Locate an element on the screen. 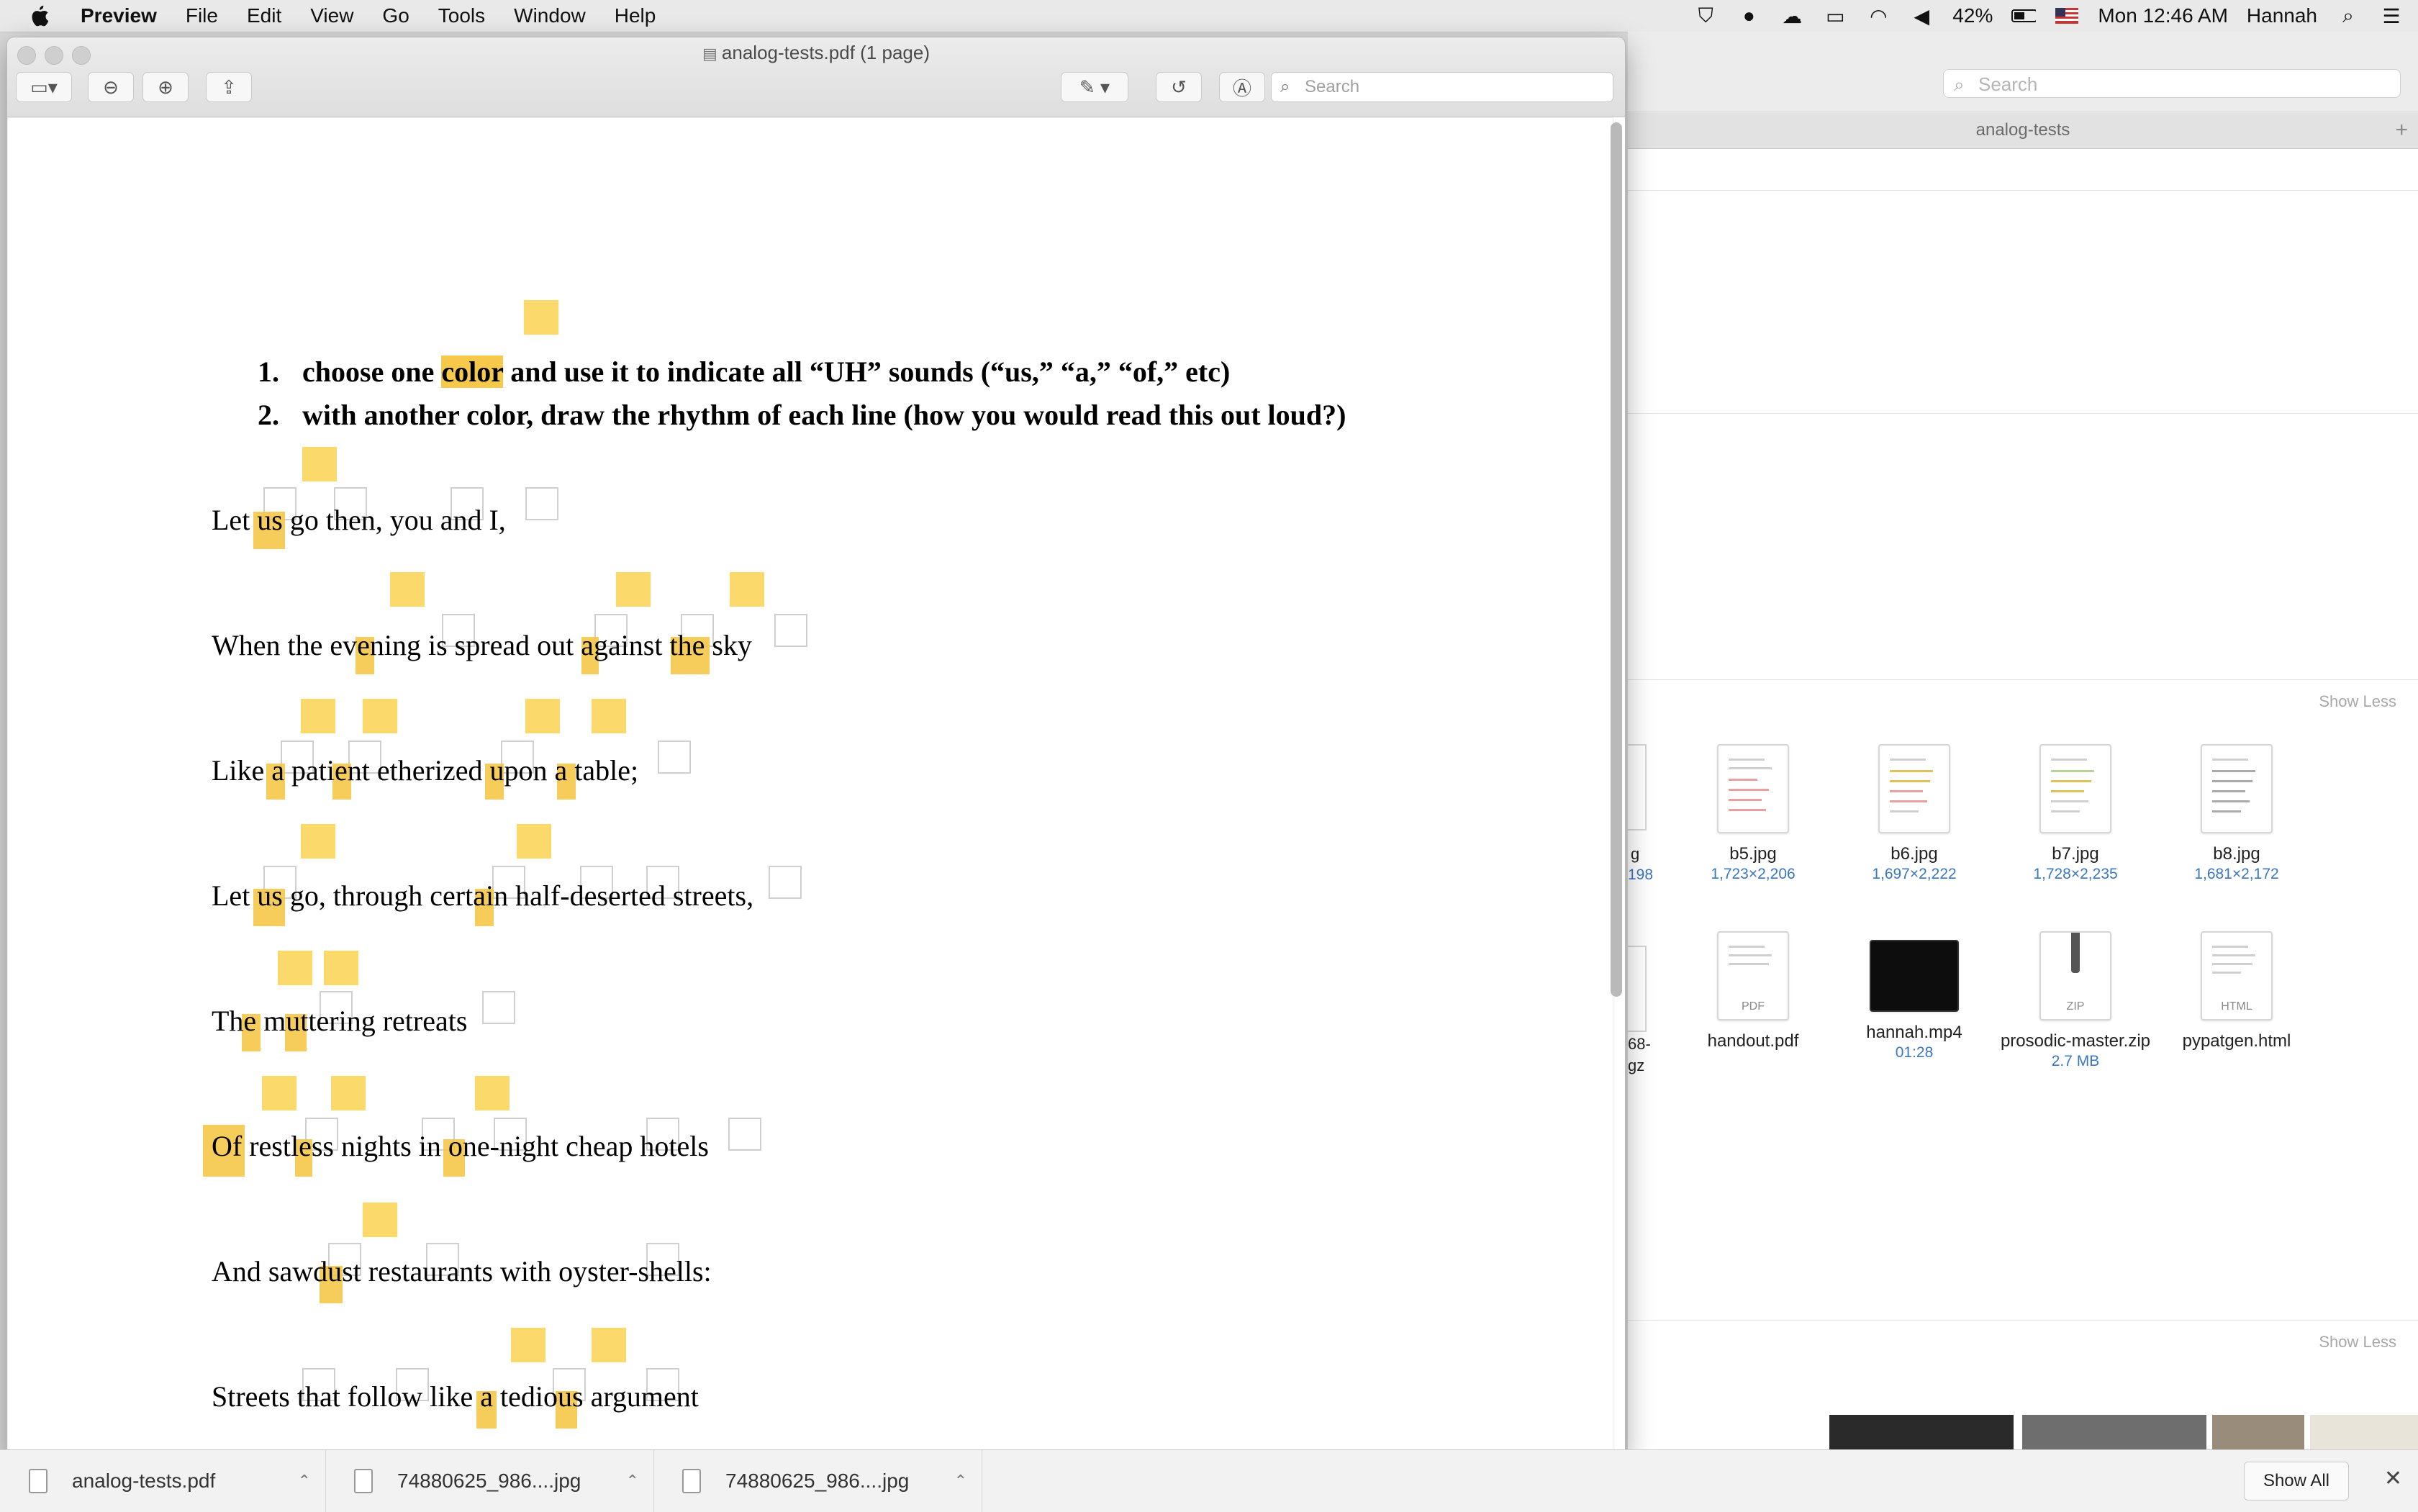  menu-edit: Edit is located at coordinates (264, 16).